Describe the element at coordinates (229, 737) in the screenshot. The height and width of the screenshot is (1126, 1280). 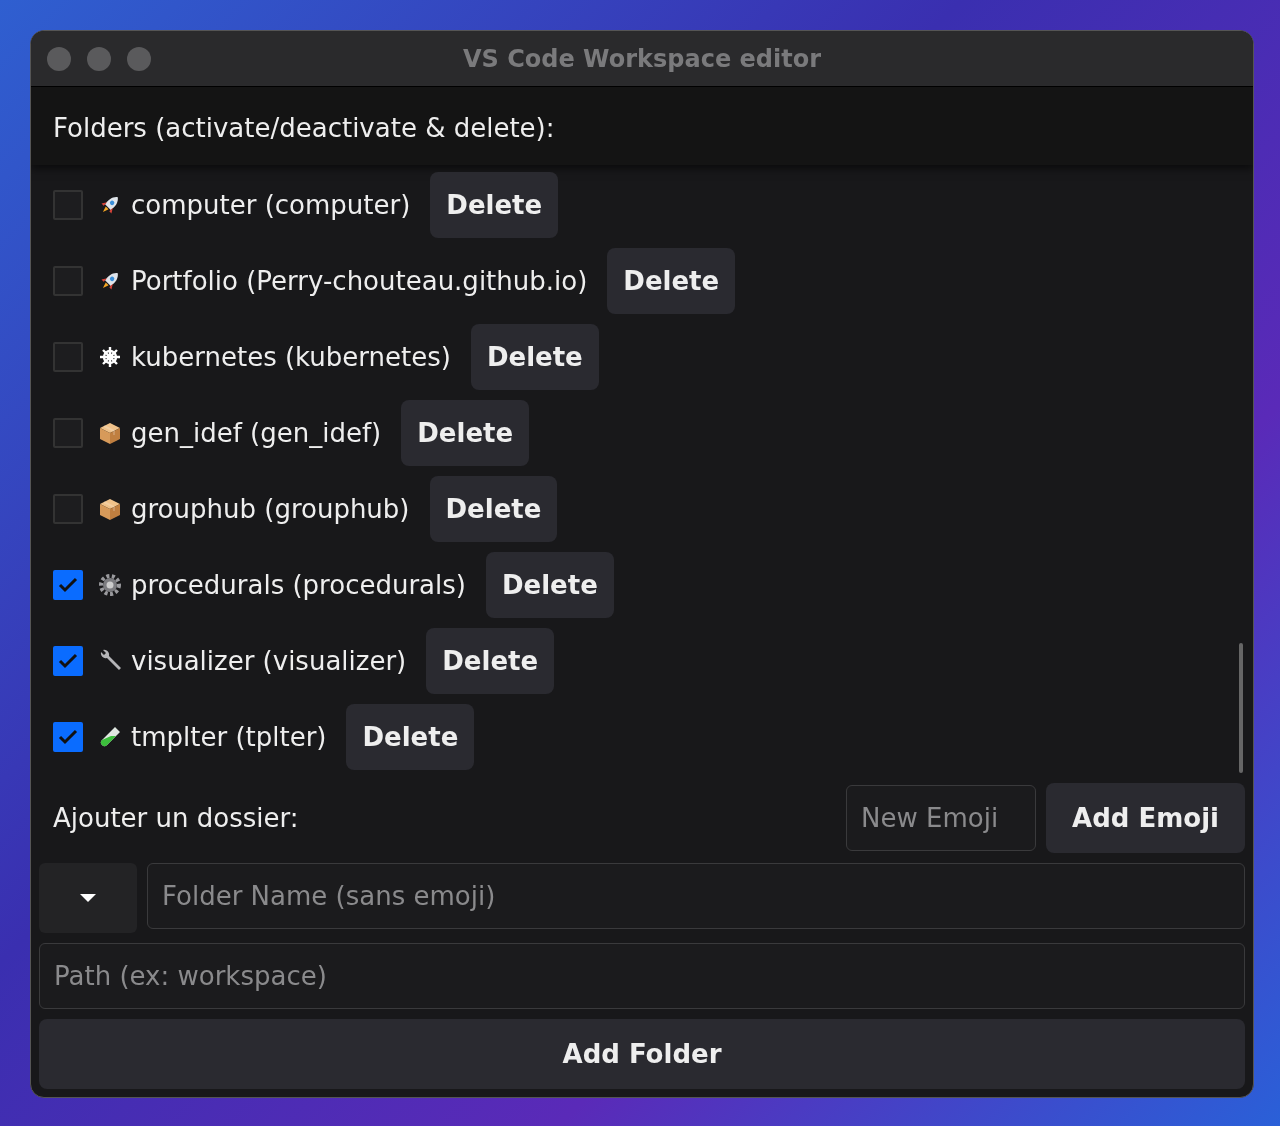
I see `folder-label: tmplter (tplter)` at that location.